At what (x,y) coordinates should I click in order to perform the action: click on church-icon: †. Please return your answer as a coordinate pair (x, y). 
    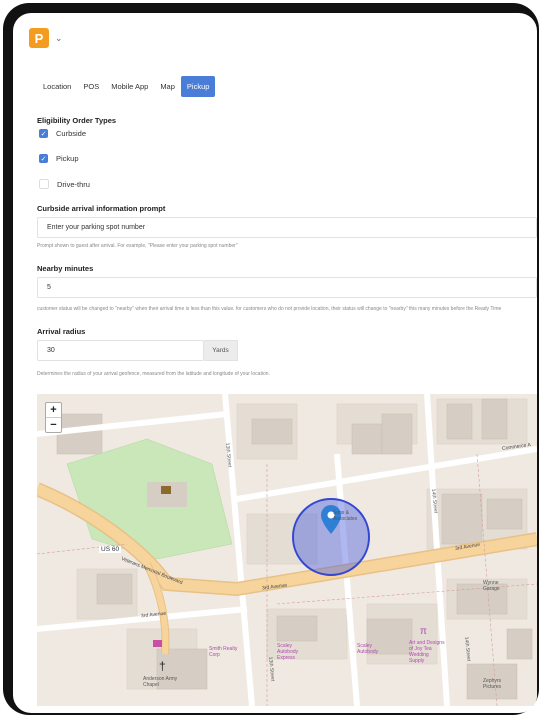
    Looking at the image, I should click on (162, 666).